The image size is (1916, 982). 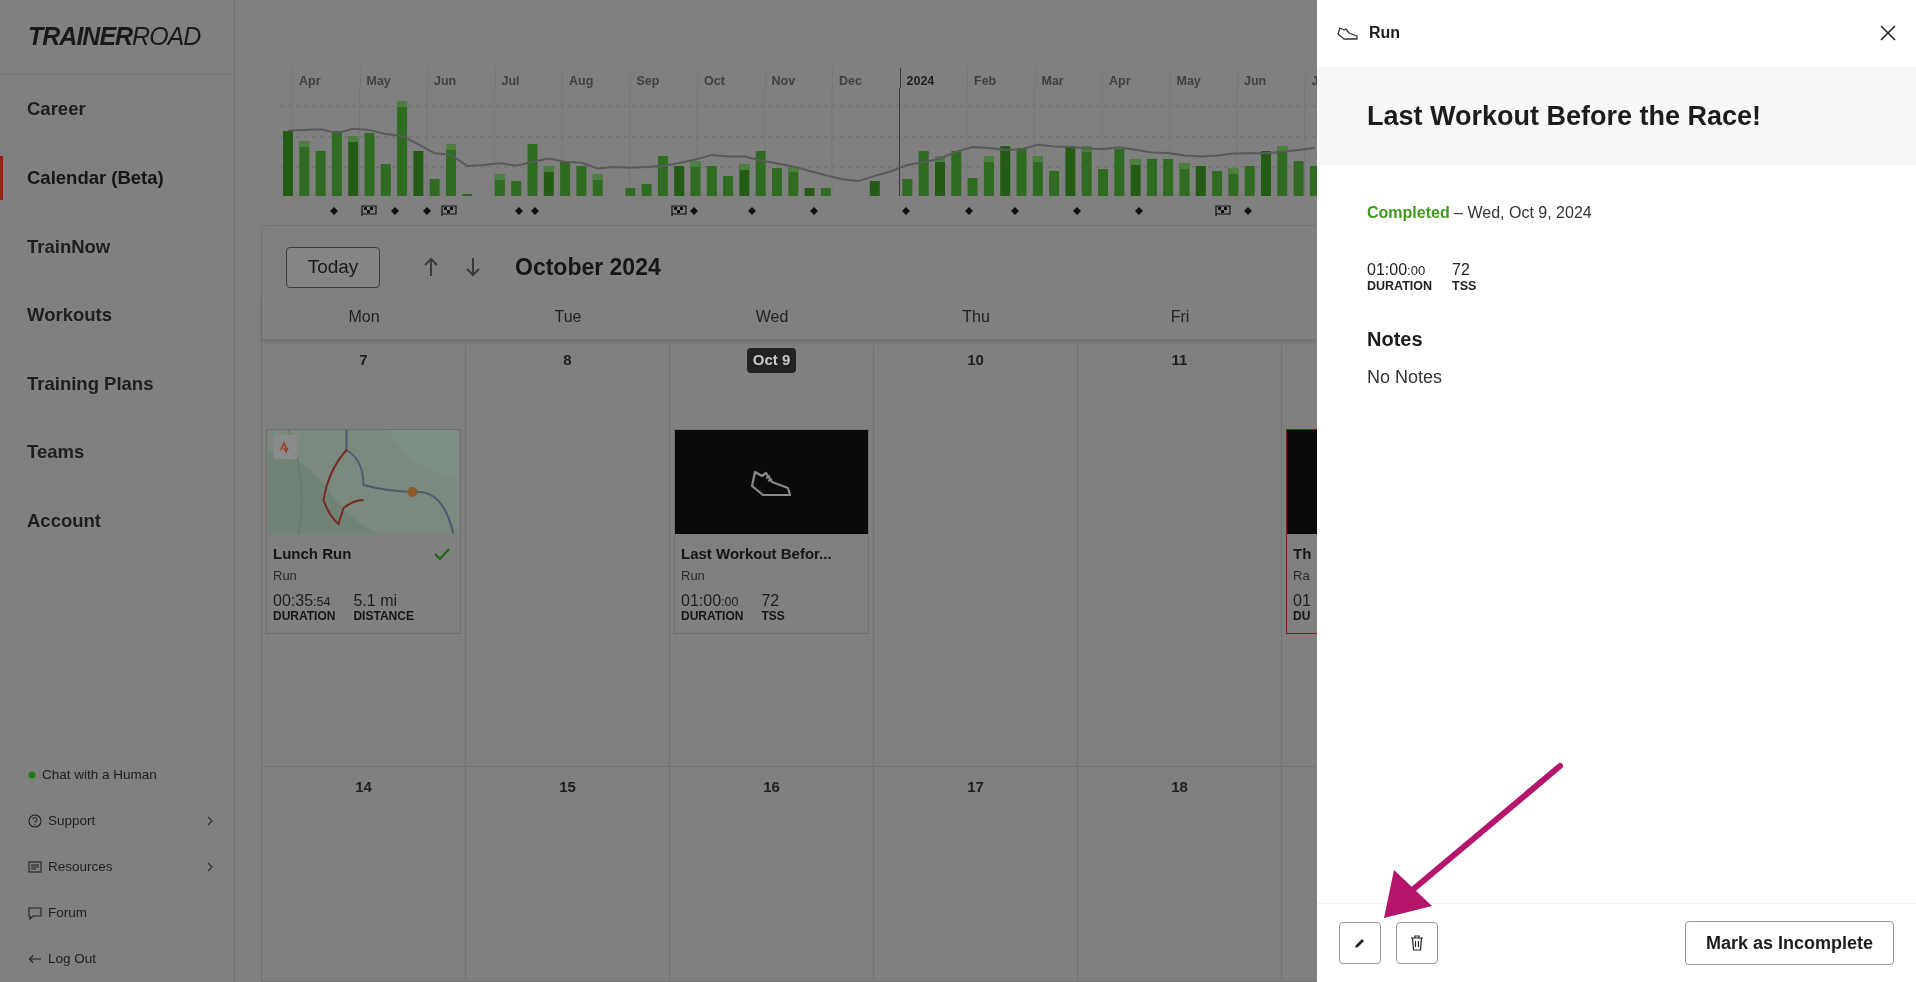 What do you see at coordinates (1348, 33) in the screenshot?
I see `shoe-icon` at bounding box center [1348, 33].